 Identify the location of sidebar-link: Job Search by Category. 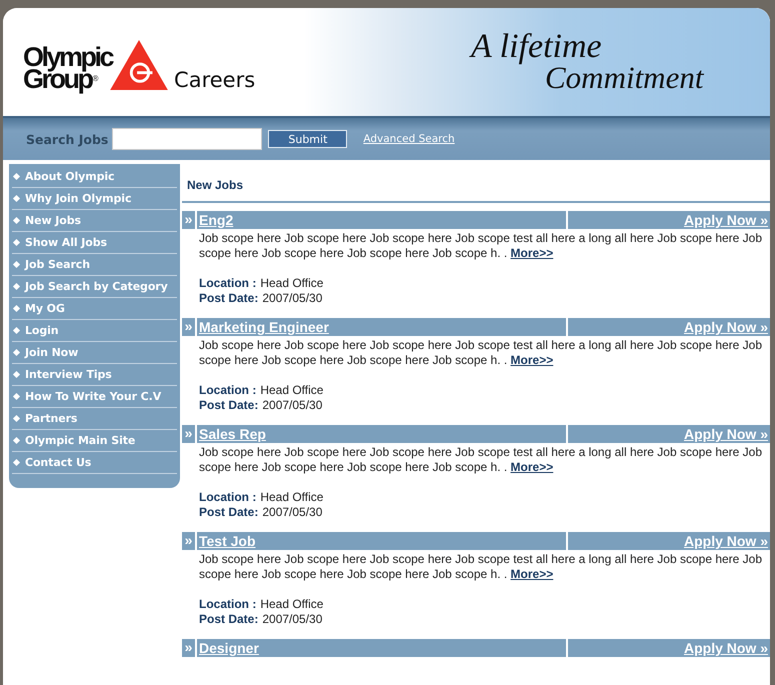
(96, 286).